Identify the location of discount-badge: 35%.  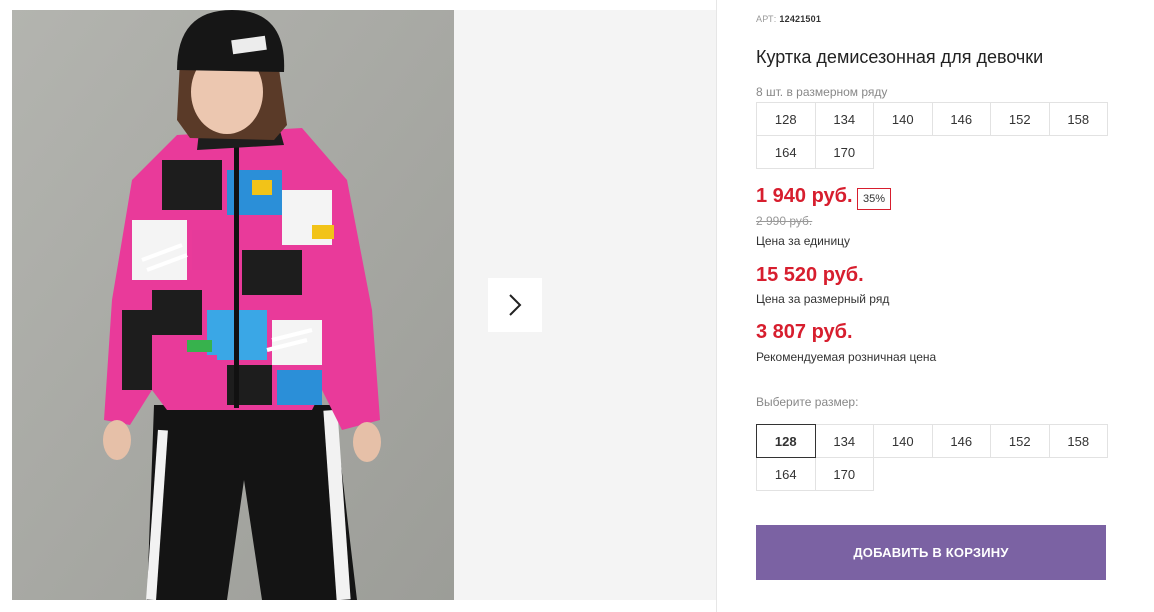
(874, 199).